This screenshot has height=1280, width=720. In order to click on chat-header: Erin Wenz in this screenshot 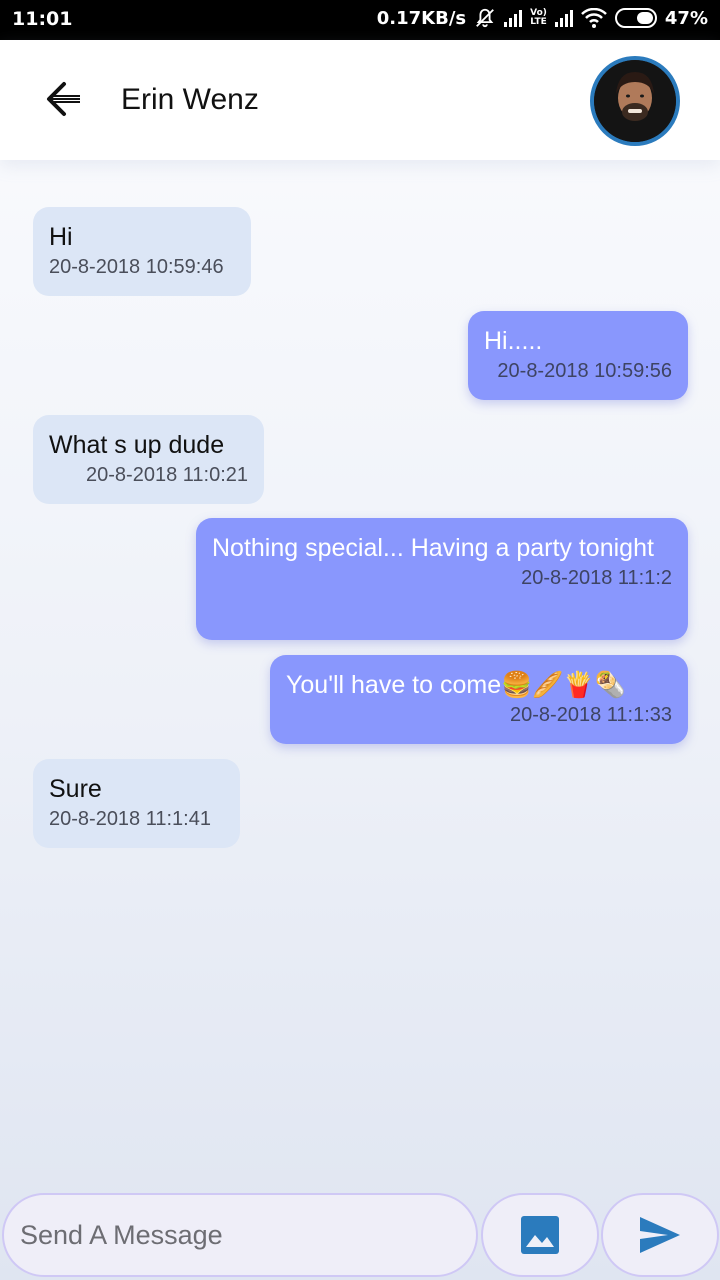, I will do `click(360, 100)`.